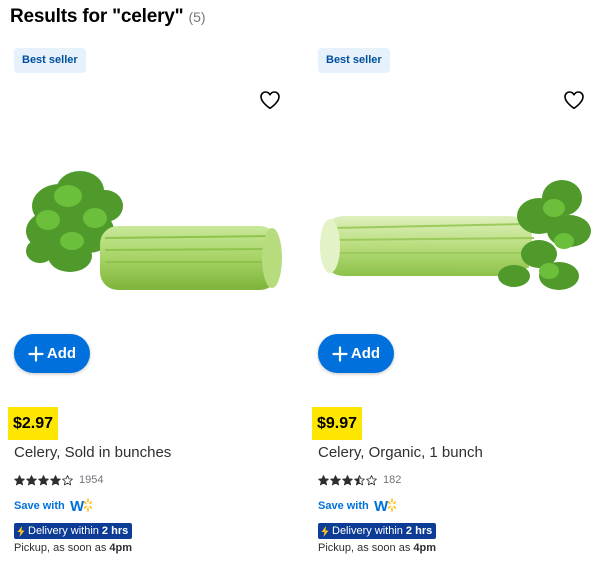  What do you see at coordinates (33, 423) in the screenshot?
I see `product-price: $2.97` at bounding box center [33, 423].